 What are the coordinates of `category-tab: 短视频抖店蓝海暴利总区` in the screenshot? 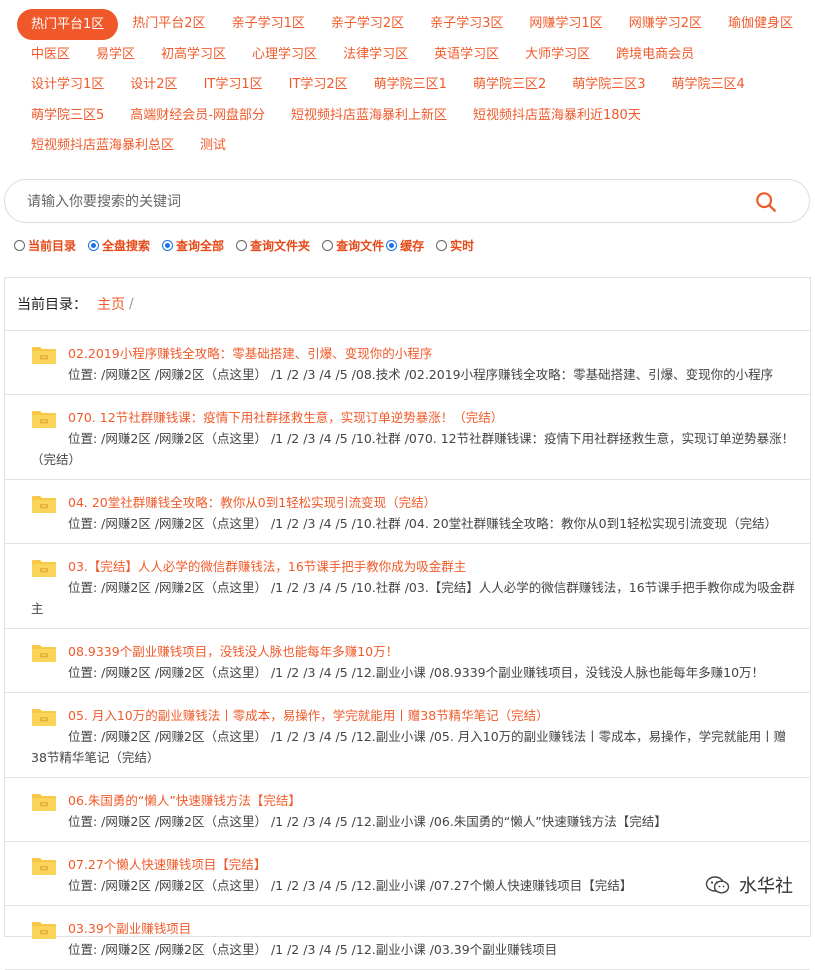 It's located at (102, 146).